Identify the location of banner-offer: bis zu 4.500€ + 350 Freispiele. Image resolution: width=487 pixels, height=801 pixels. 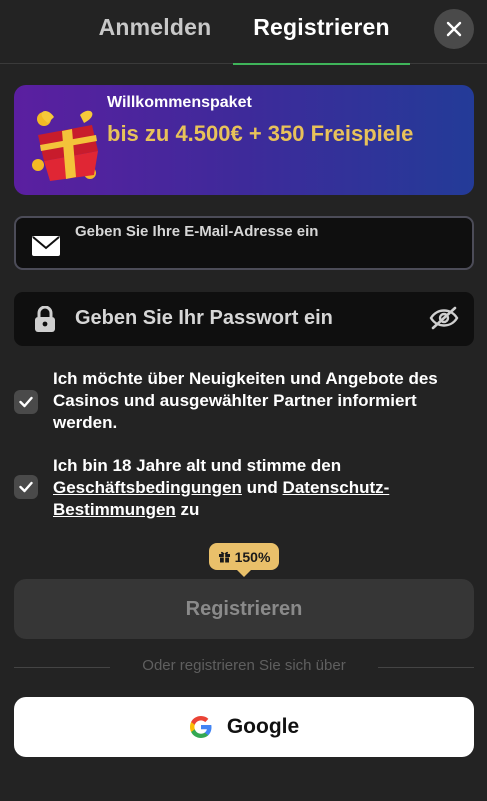
(260, 133).